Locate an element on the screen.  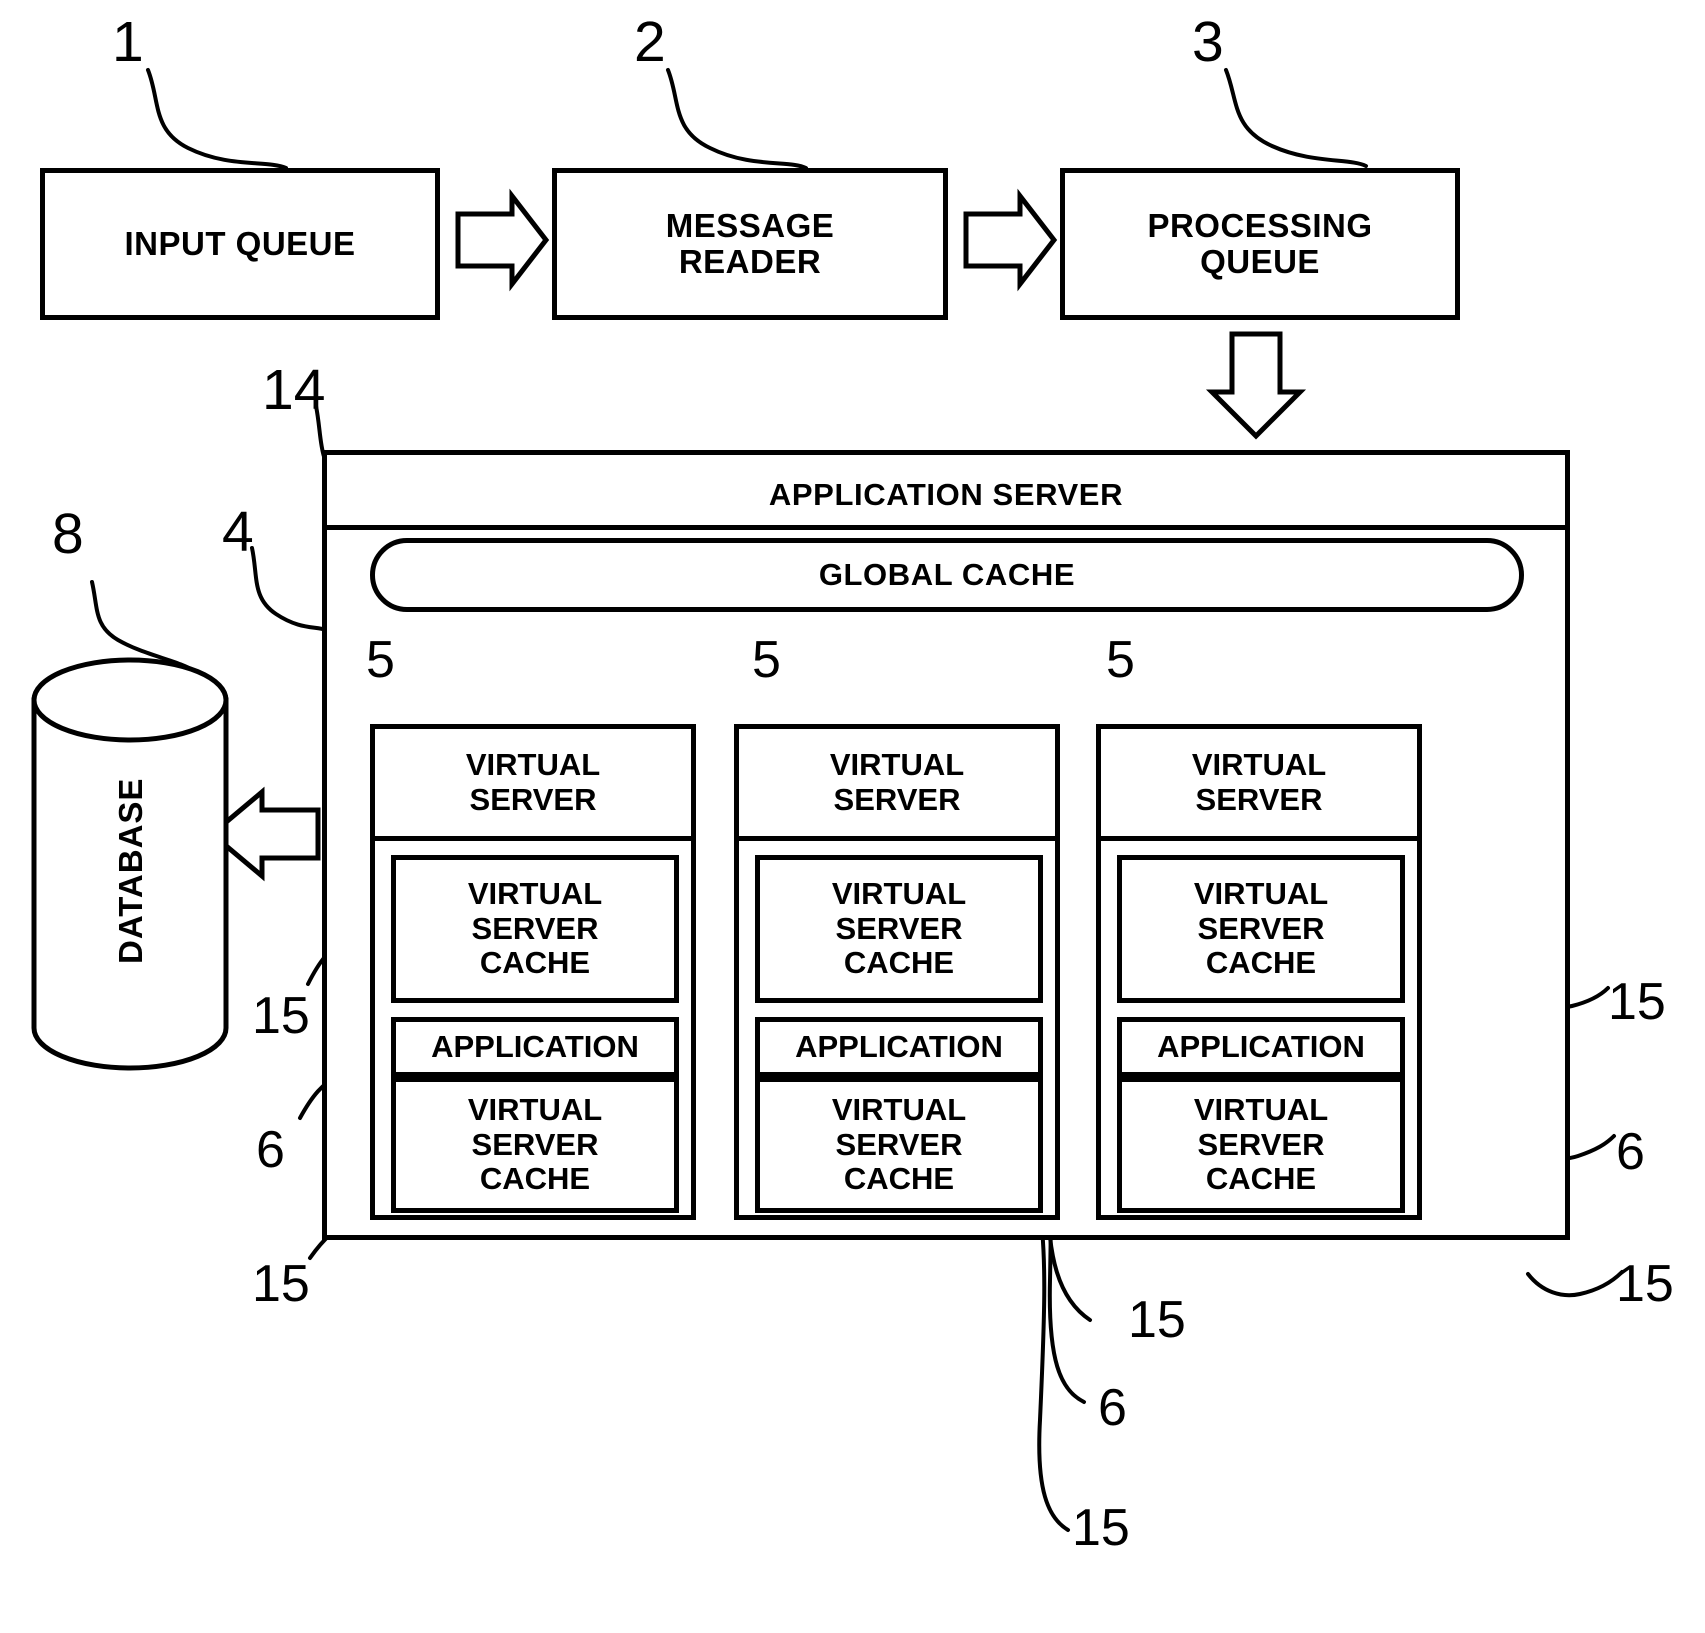
vs-cache-bot-1-line1: VIRTUAL is located at coordinates (535, 1109).